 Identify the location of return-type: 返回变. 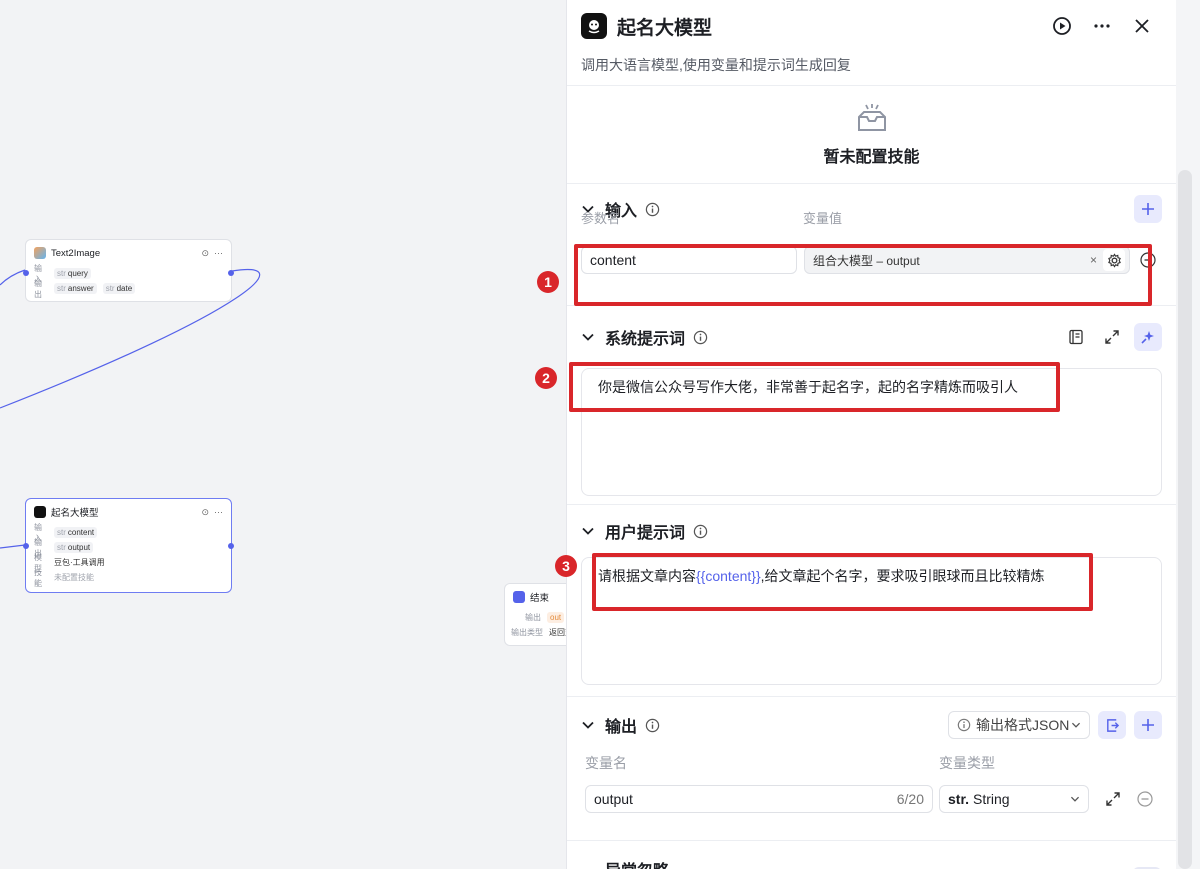
(557, 632).